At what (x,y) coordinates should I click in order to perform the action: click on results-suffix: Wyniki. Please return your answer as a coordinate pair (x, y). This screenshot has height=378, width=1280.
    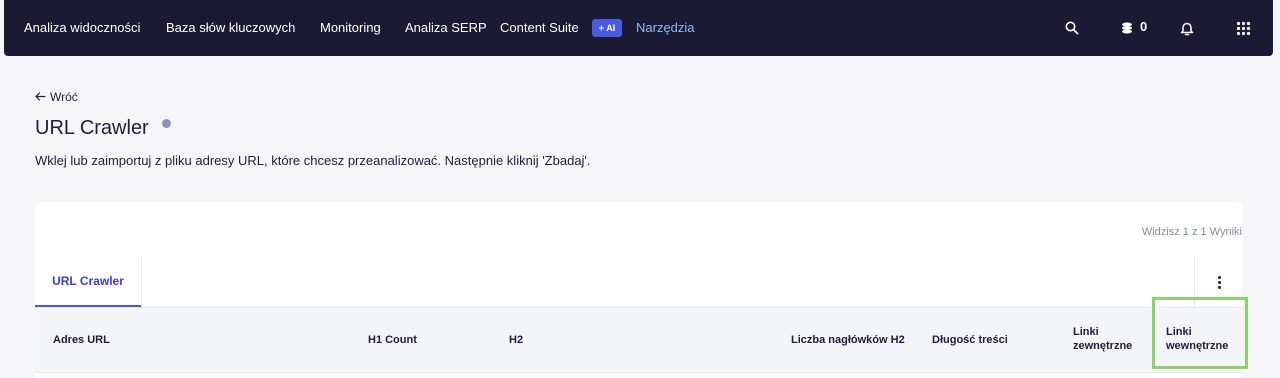
    Looking at the image, I should click on (1225, 232).